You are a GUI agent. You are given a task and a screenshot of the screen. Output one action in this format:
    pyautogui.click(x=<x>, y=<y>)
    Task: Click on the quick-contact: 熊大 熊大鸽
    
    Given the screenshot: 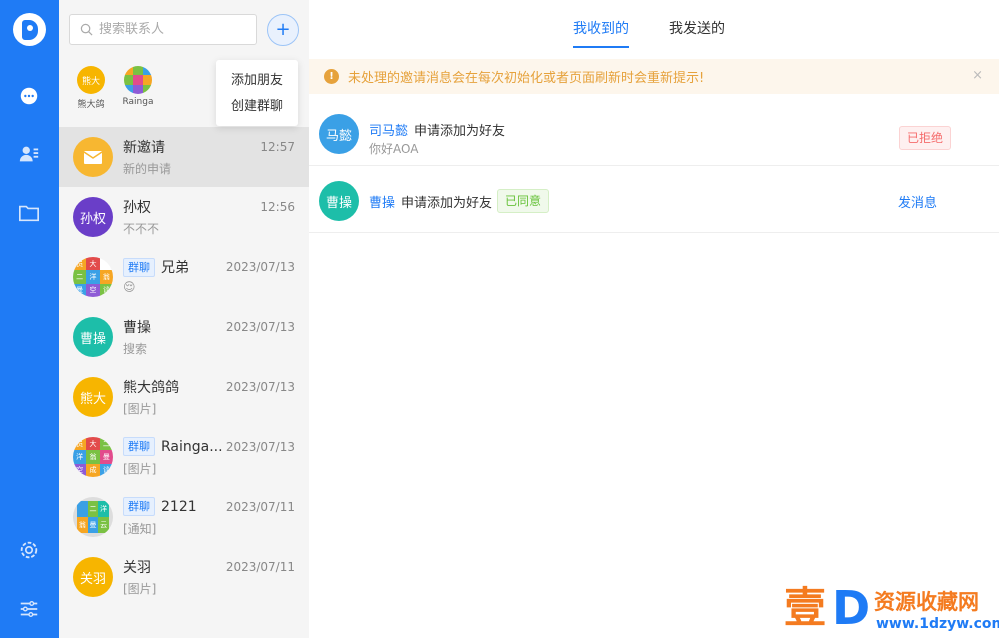 What is the action you would take?
    pyautogui.click(x=91, y=88)
    